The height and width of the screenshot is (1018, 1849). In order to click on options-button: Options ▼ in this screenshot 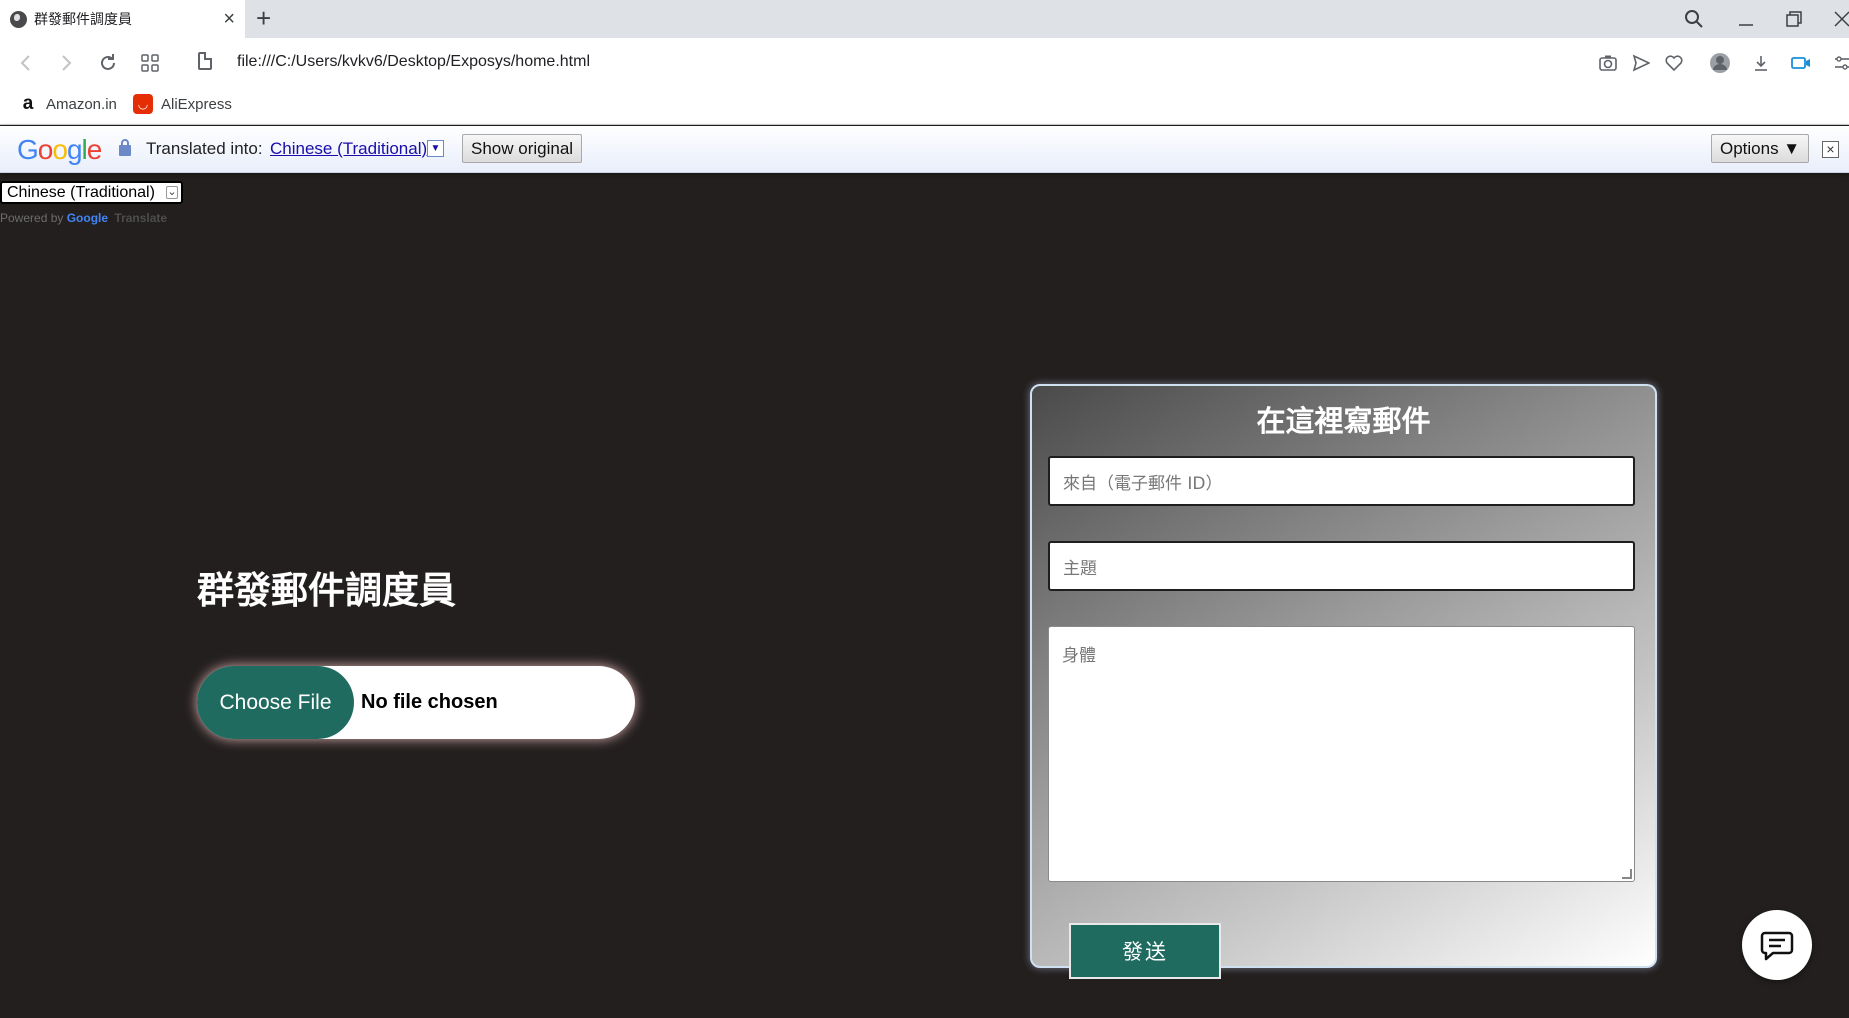, I will do `click(1760, 148)`.